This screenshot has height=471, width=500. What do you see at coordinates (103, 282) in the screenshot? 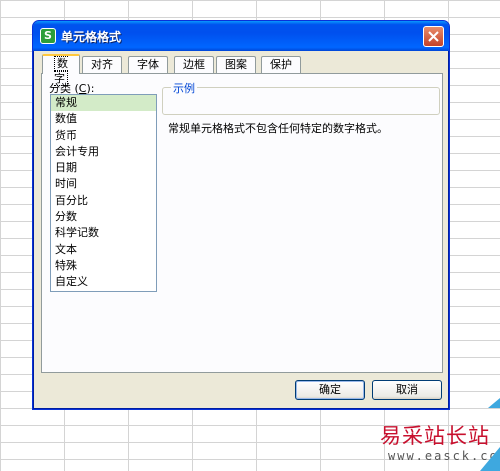
I see `category-item: 自定义` at bounding box center [103, 282].